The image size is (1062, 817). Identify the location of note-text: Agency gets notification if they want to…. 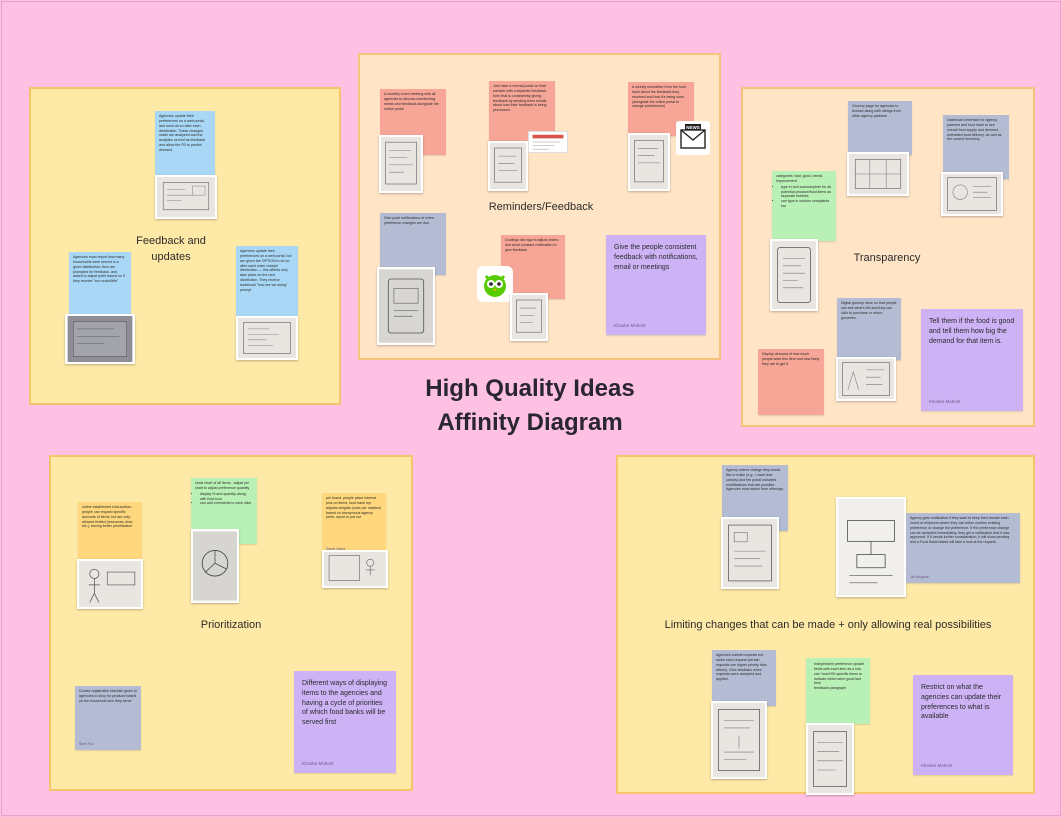
(960, 530).